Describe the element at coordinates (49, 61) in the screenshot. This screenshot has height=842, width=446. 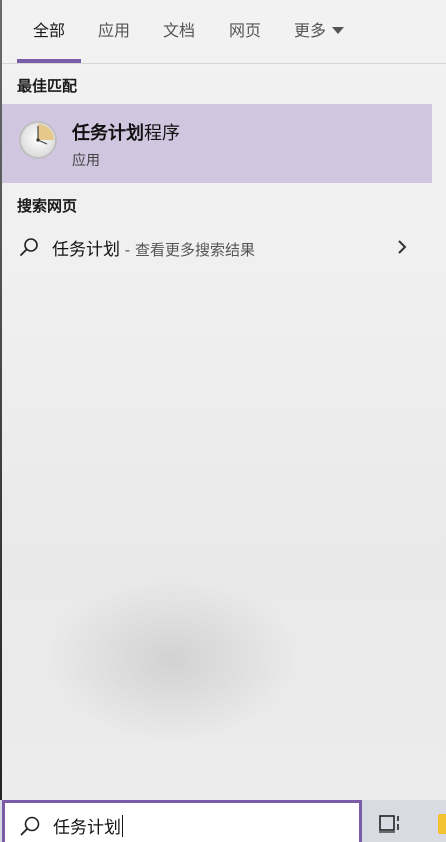
I see `active-tab-indicator` at that location.